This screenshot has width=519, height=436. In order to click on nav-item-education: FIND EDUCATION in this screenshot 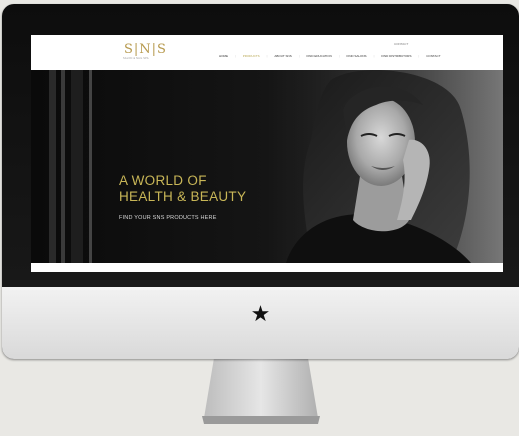, I will do `click(318, 56)`.